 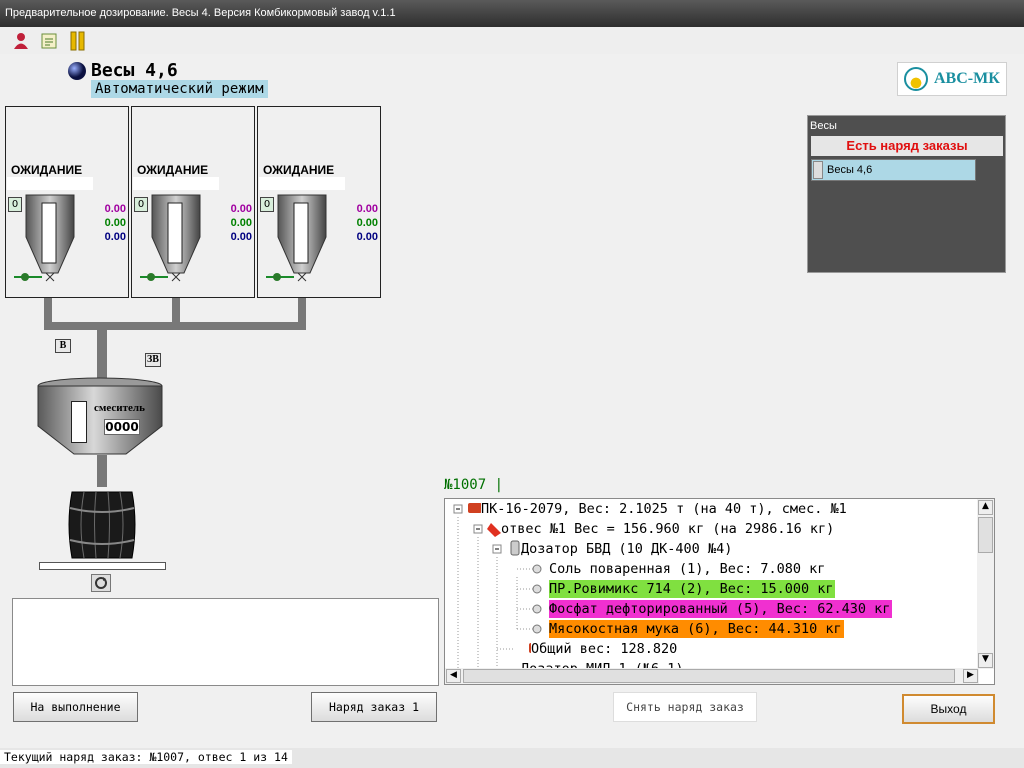 I want to click on logo-mark-icon, so click(x=916, y=79).